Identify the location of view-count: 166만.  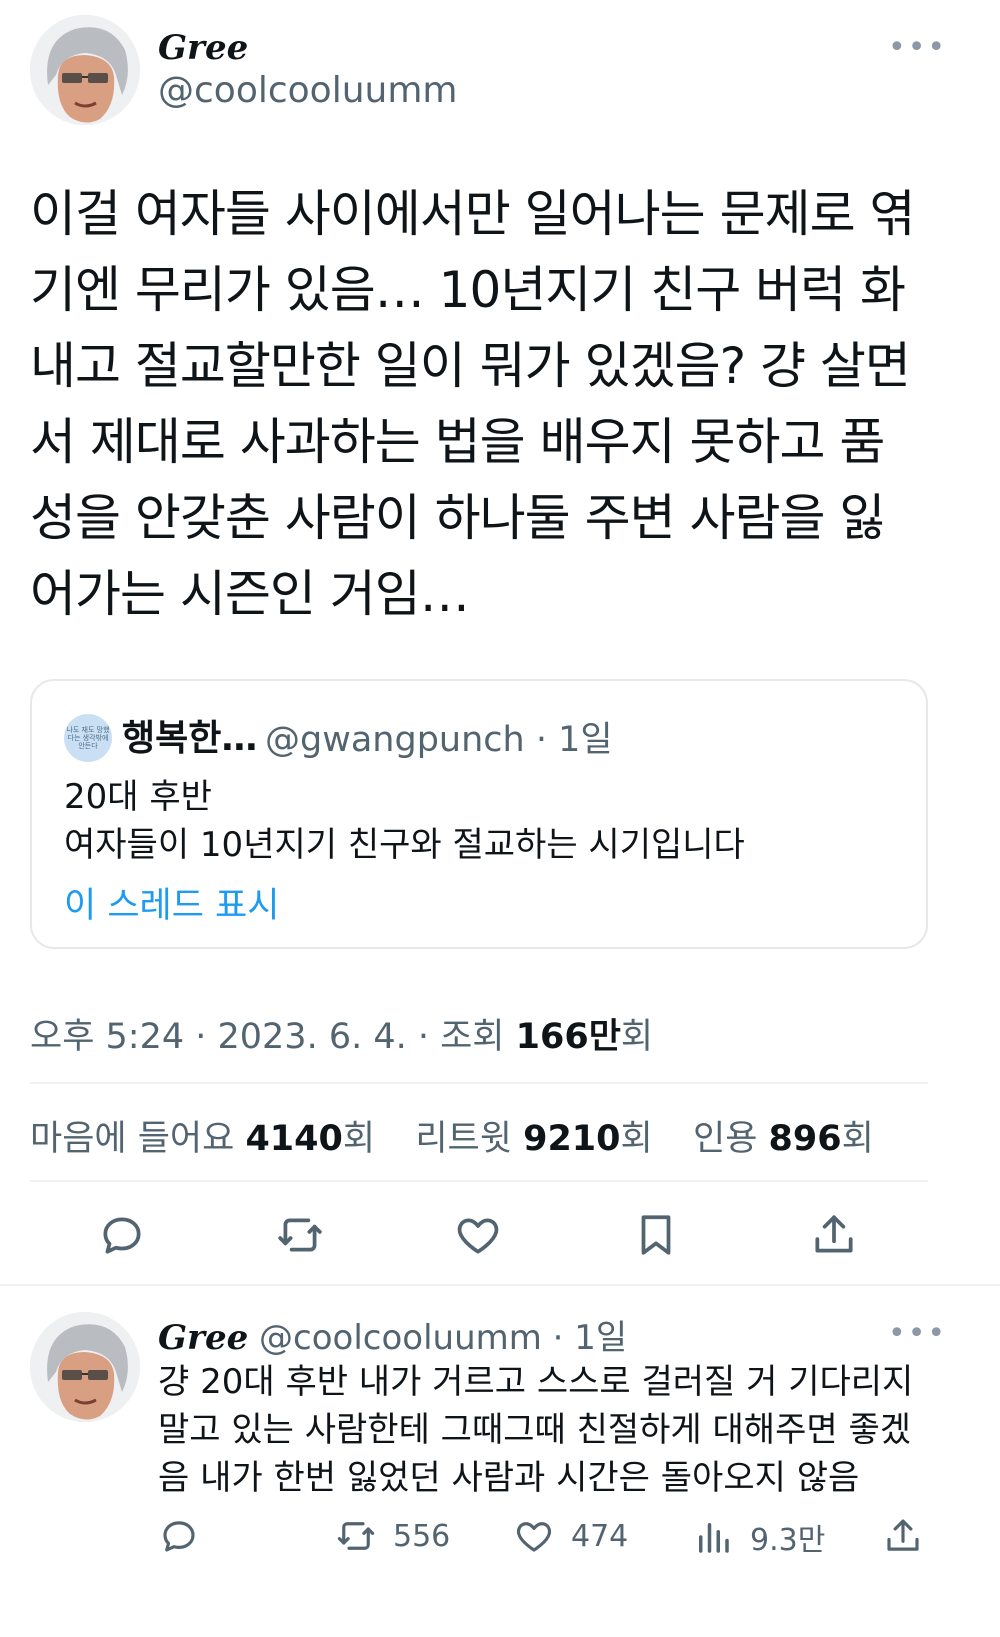
(568, 1037).